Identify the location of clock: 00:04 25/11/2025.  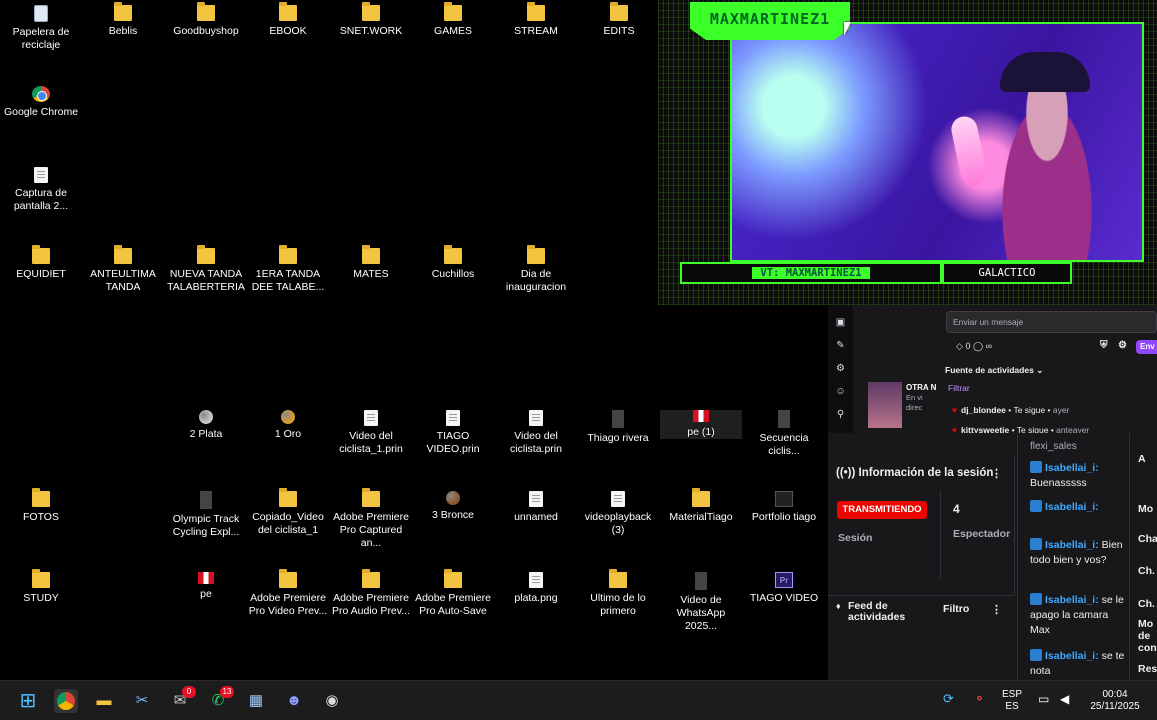
(1115, 701).